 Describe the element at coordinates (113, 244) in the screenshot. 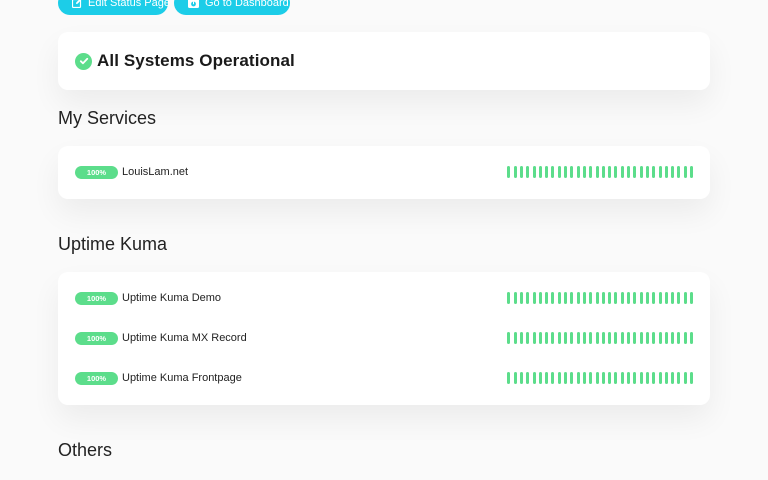

I see `group-title-uptime-kuma: Uptime Kuma` at that location.